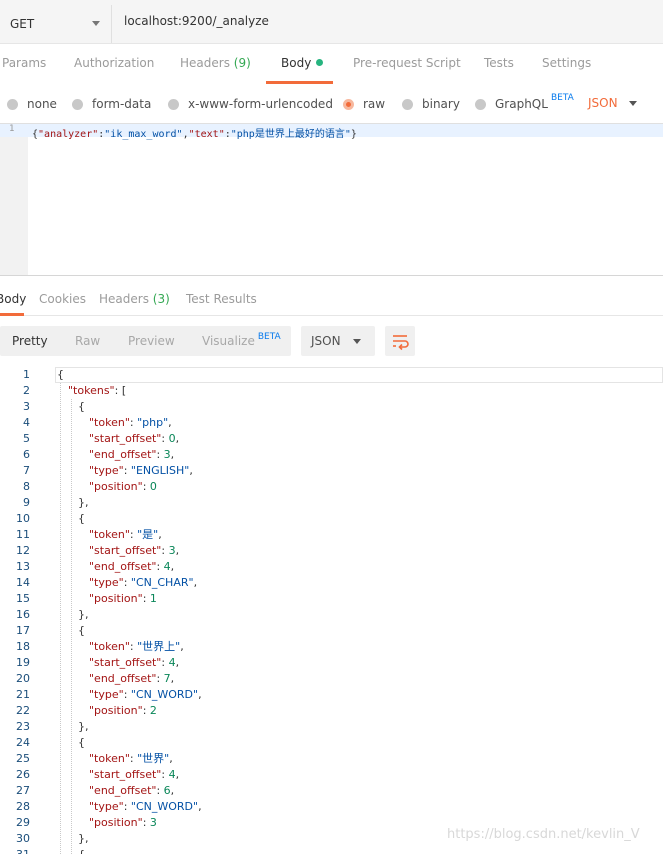  Describe the element at coordinates (566, 63) in the screenshot. I see `tab-settings: Settings` at that location.